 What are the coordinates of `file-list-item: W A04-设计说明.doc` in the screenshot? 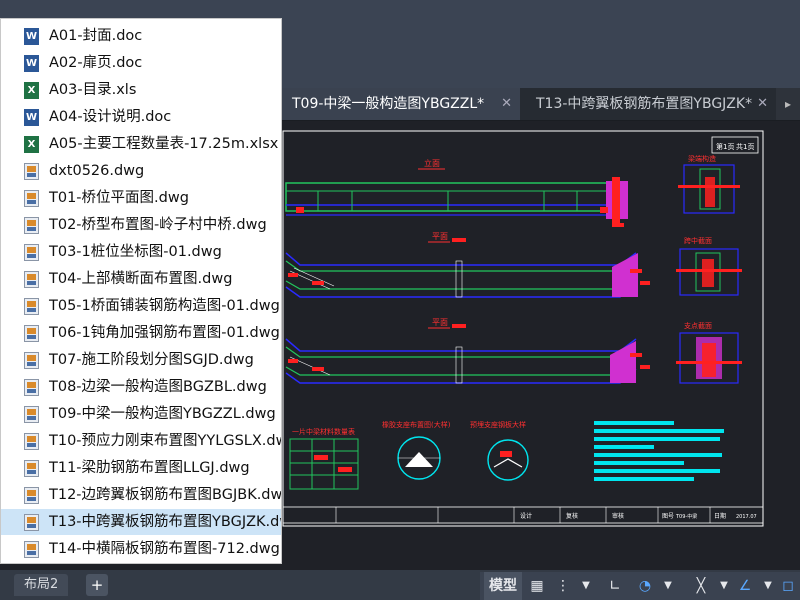 It's located at (141, 117).